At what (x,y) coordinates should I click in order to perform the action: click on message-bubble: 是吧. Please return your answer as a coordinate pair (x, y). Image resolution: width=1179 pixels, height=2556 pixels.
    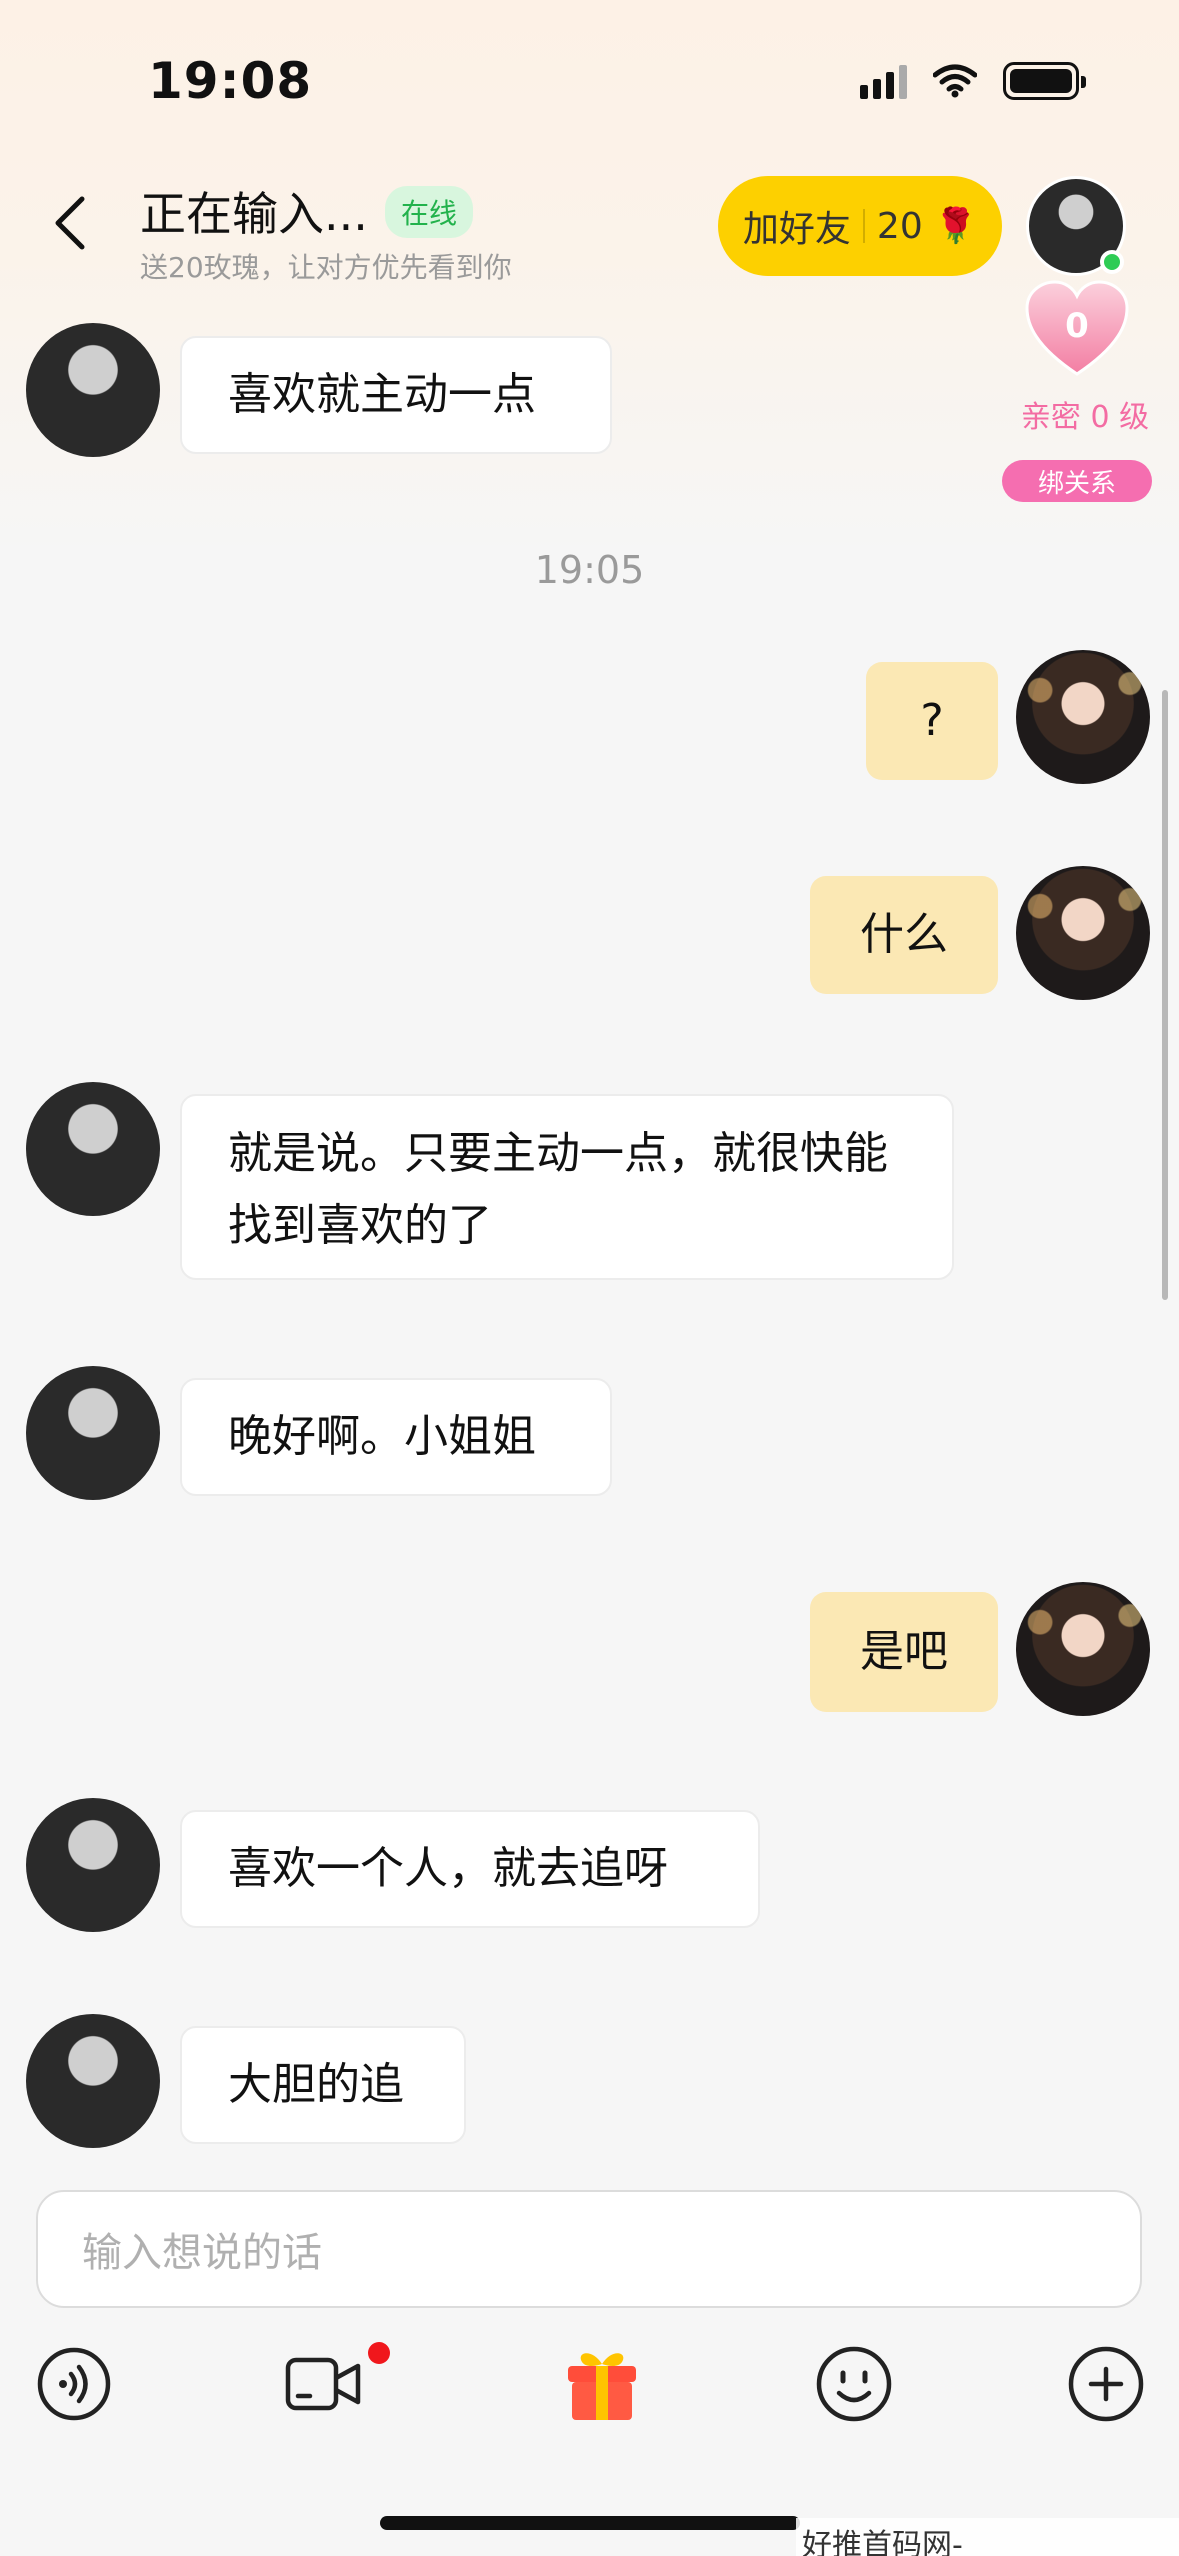
    Looking at the image, I should click on (904, 1652).